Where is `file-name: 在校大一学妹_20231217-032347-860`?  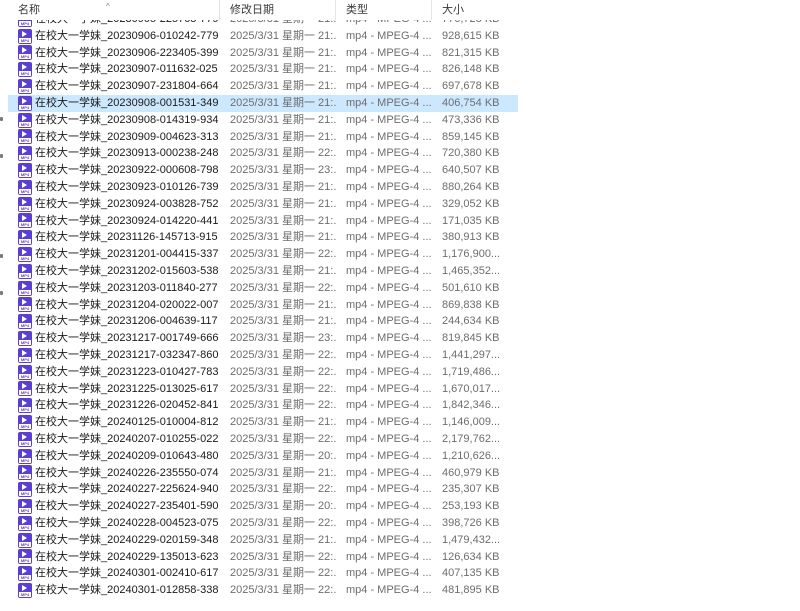
file-name: 在校大一学妹_20231217-032347-860 is located at coordinates (127, 354).